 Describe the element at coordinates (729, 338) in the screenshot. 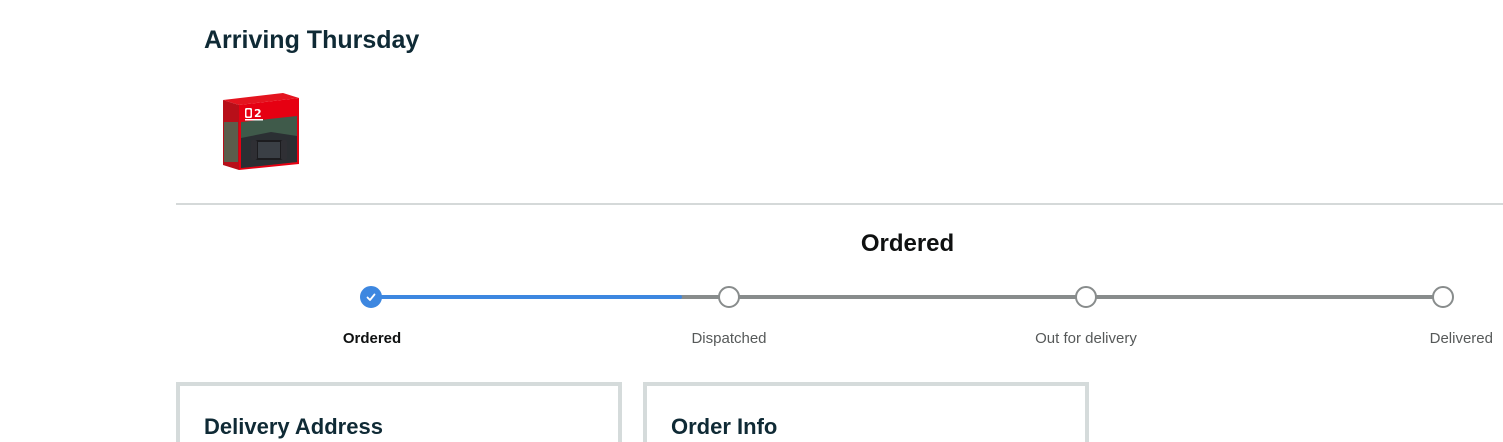

I see `step-label-dispatched: Dispatched` at that location.